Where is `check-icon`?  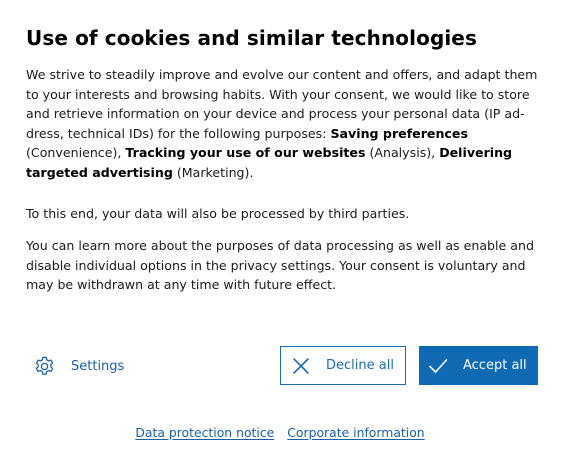 check-icon is located at coordinates (438, 366).